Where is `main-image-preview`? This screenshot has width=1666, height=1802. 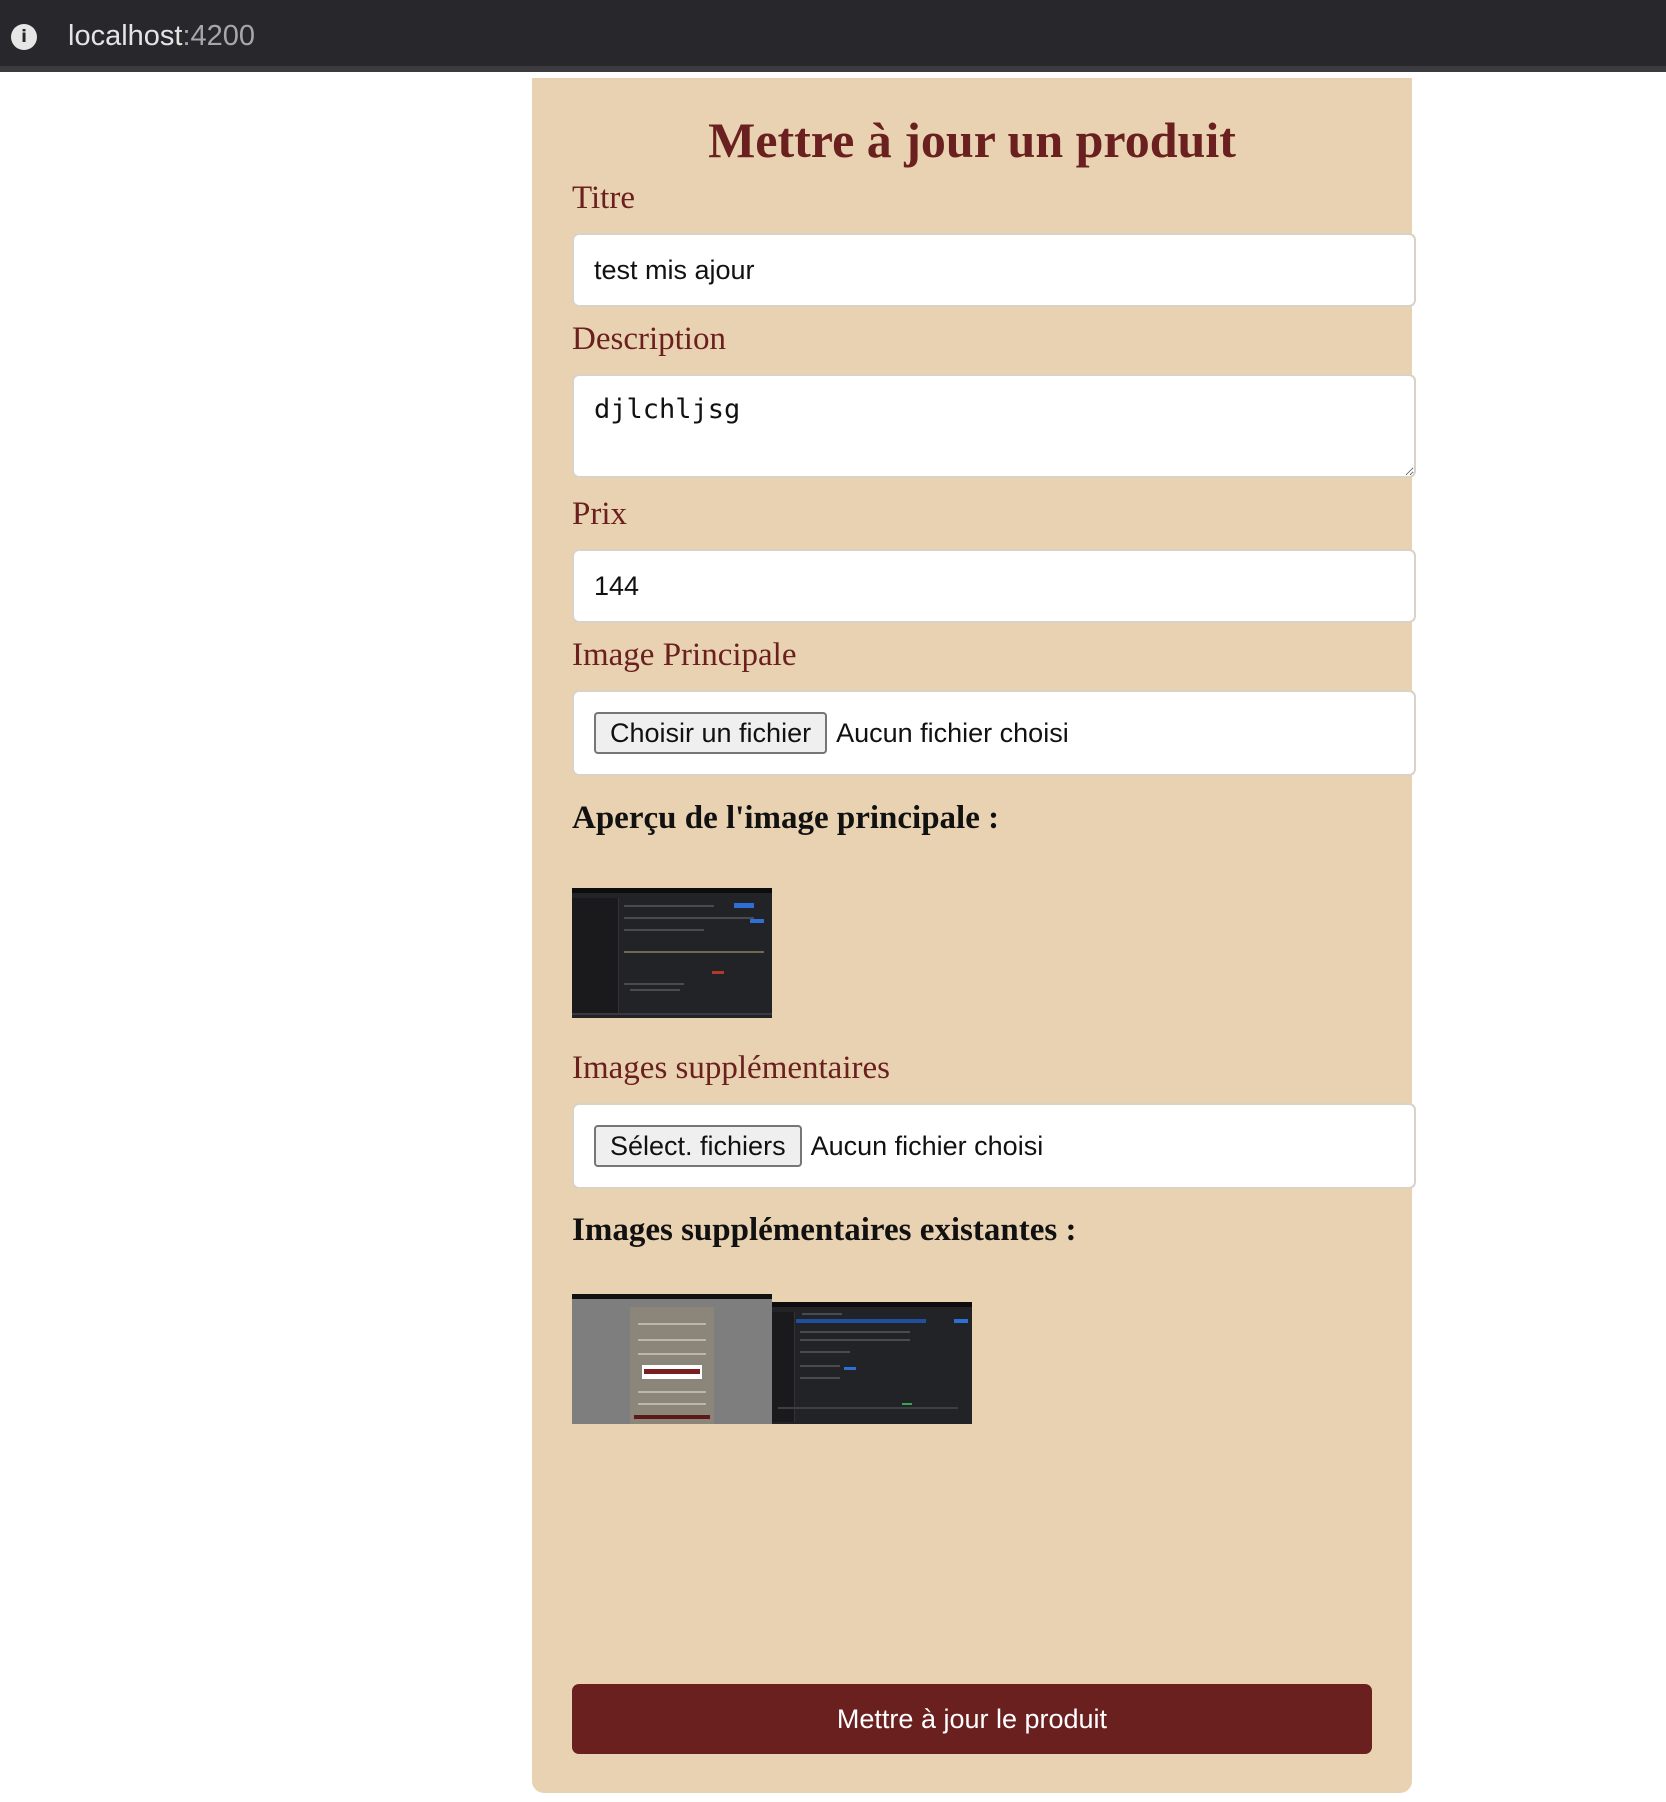 main-image-preview is located at coordinates (672, 953).